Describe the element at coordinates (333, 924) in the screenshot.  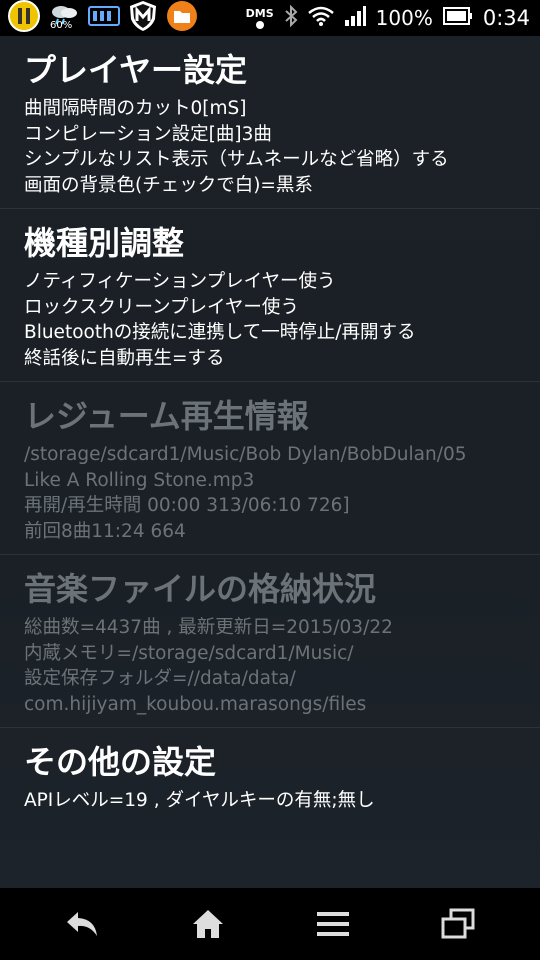
I see `menu-icon` at that location.